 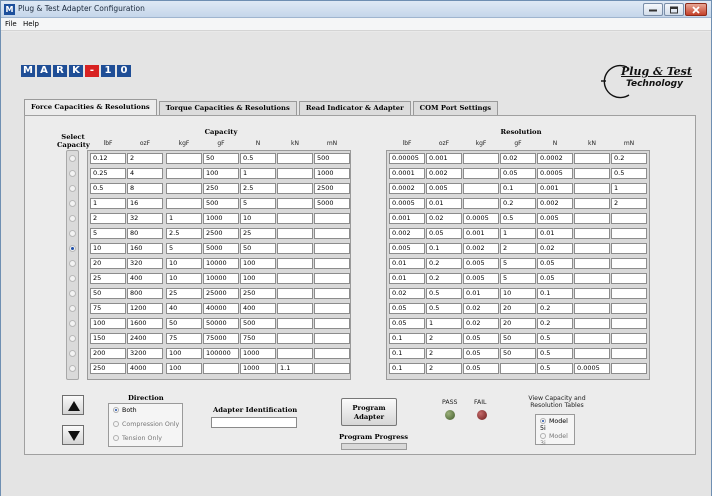 I want to click on resolution-cell: 0.01, so click(x=555, y=233).